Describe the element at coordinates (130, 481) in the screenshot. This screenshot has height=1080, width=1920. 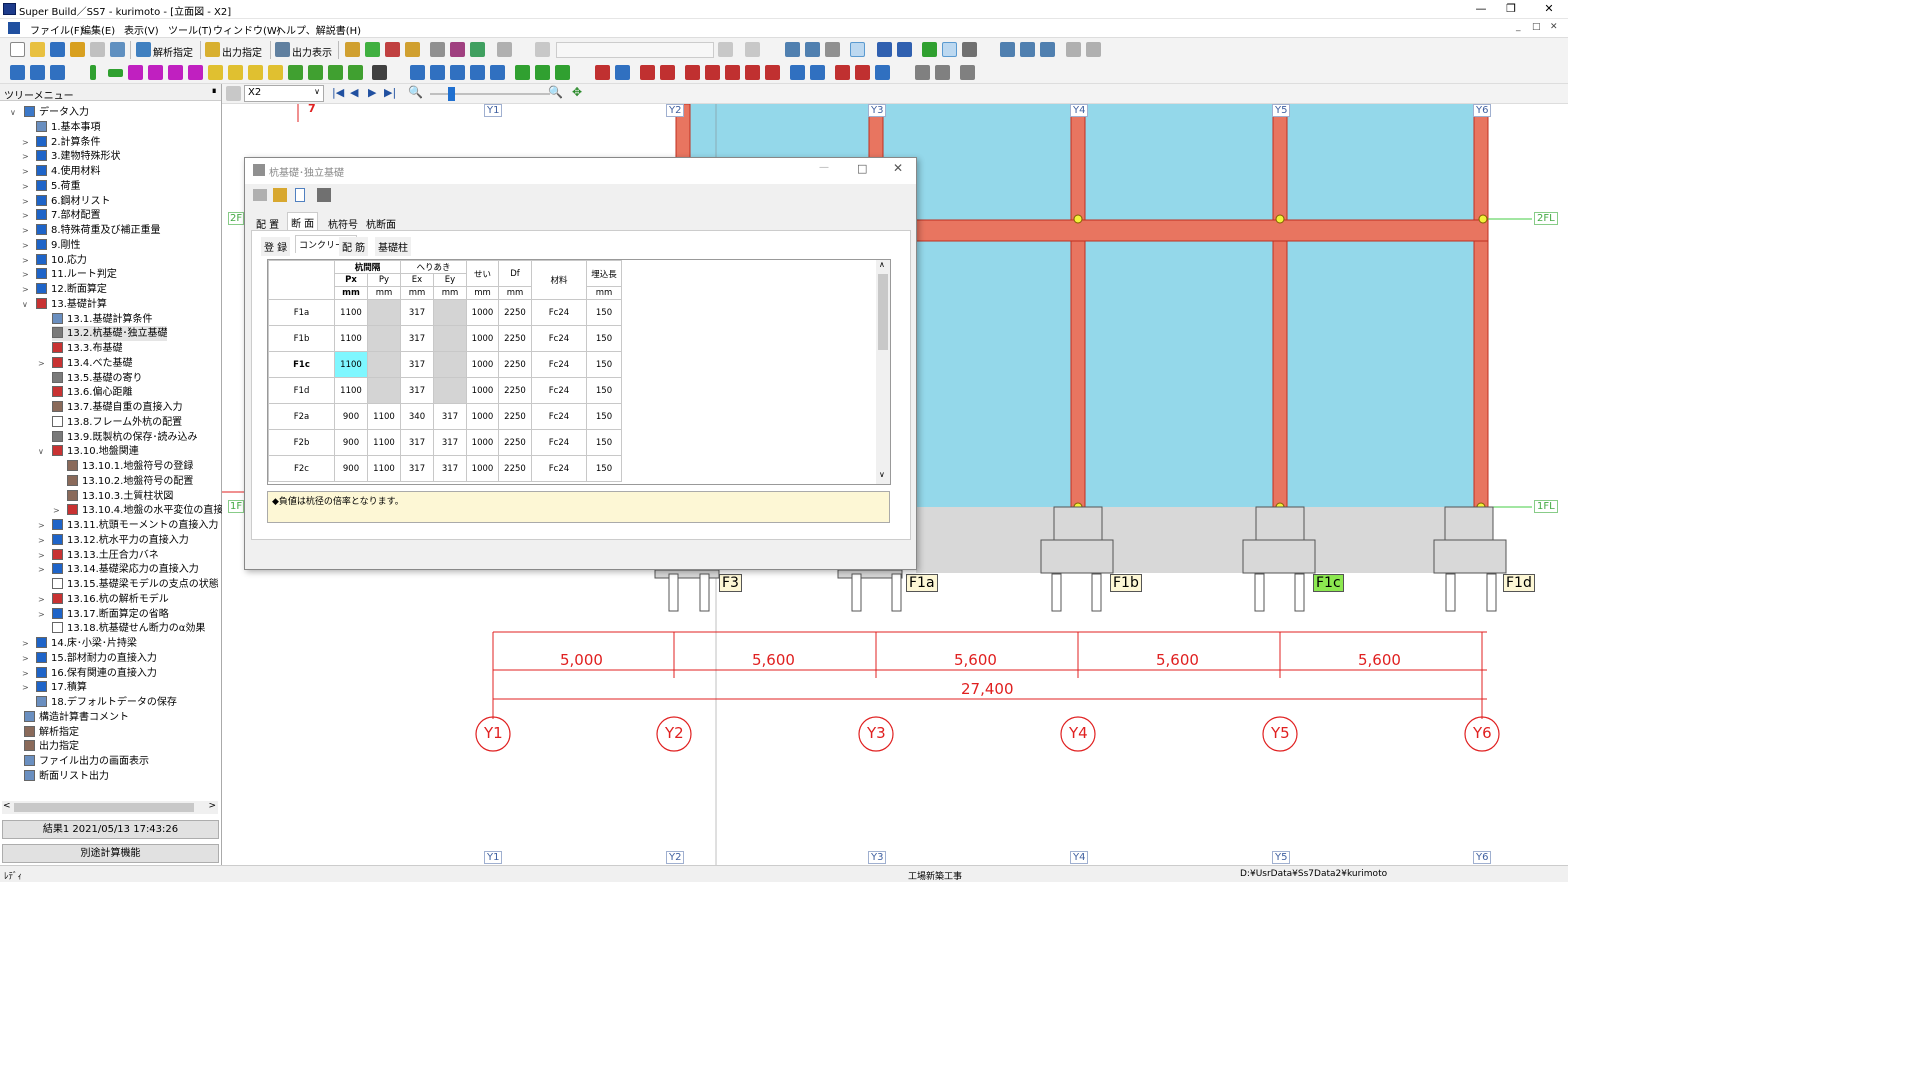
I see `tree-item: 13.10.2.地盤符号の配置` at that location.